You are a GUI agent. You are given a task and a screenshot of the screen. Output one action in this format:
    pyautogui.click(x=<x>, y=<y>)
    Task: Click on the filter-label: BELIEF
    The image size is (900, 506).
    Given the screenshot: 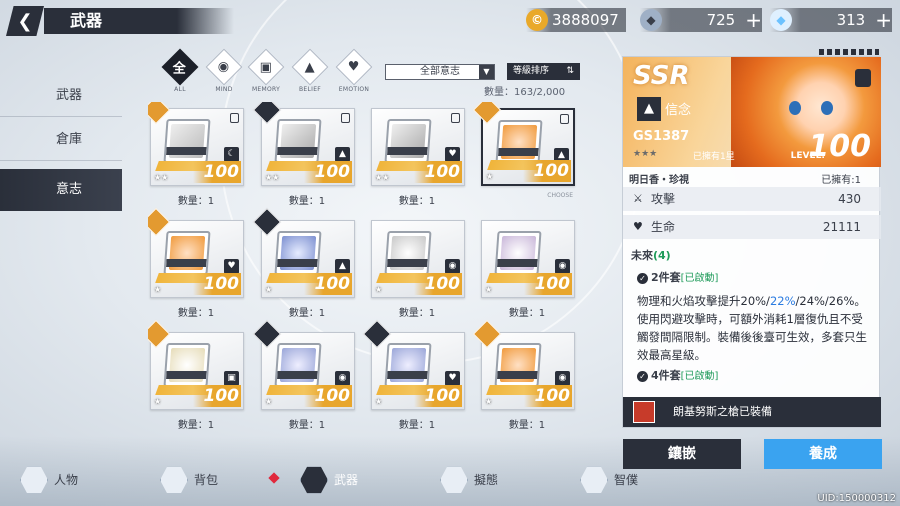 What is the action you would take?
    pyautogui.click(x=310, y=89)
    